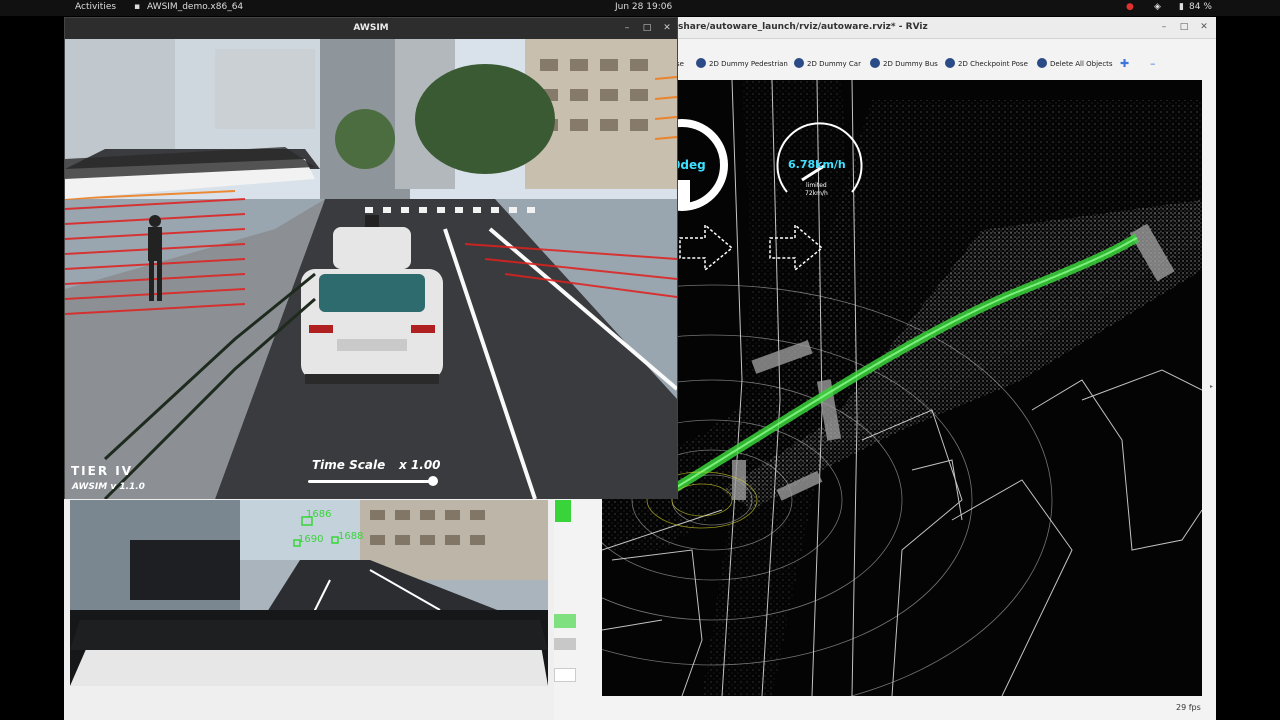  Describe the element at coordinates (834, 64) in the screenshot. I see `tool-label: 2D Dummy Car` at that location.